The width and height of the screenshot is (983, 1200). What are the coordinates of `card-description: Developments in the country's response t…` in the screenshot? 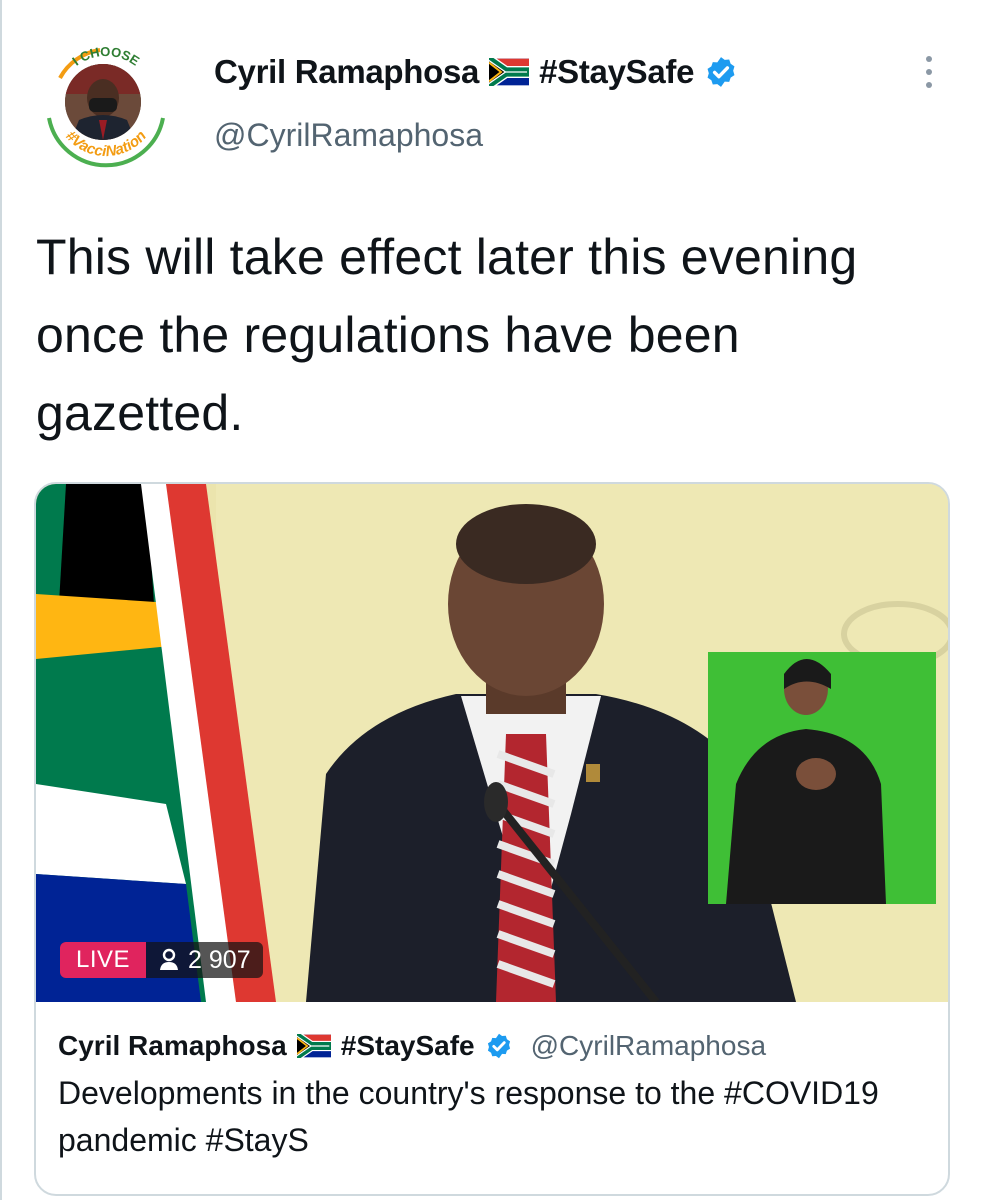 It's located at (468, 1116).